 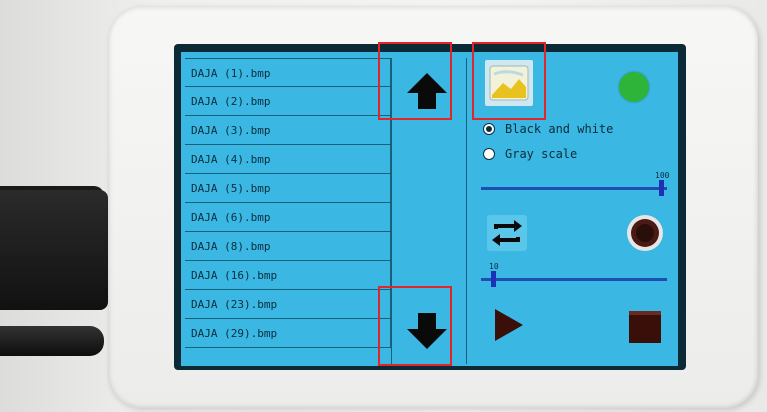 I want to click on file-item: DAJA (1).bmp, so click(x=288, y=72).